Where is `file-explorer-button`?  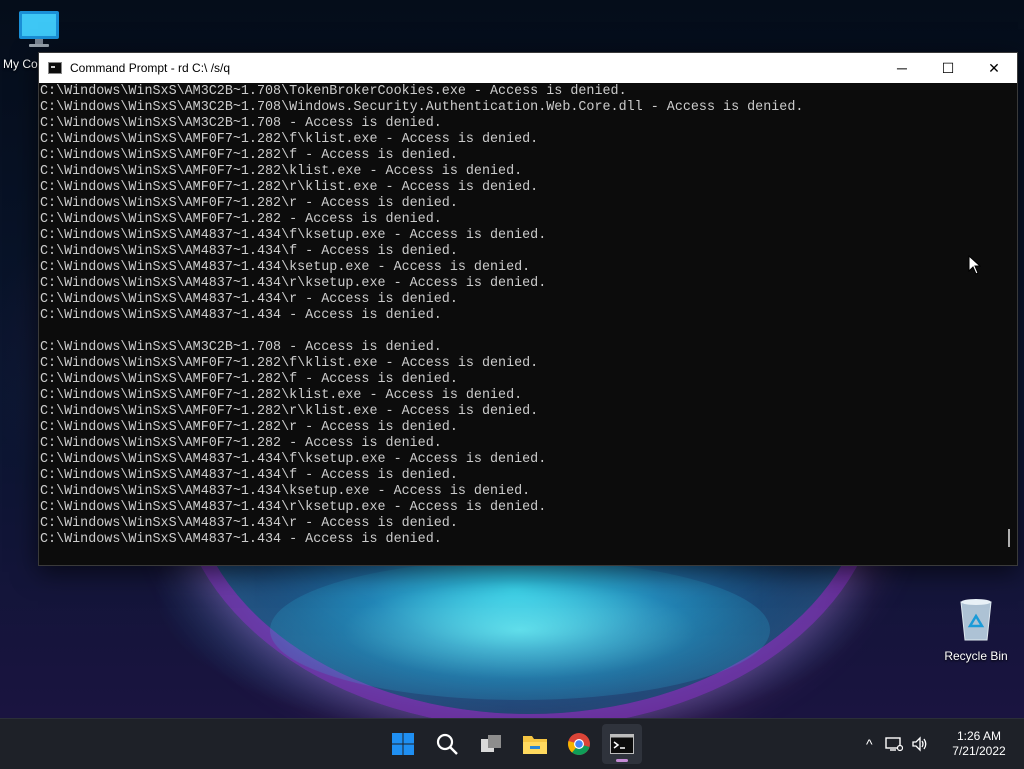 file-explorer-button is located at coordinates (535, 744).